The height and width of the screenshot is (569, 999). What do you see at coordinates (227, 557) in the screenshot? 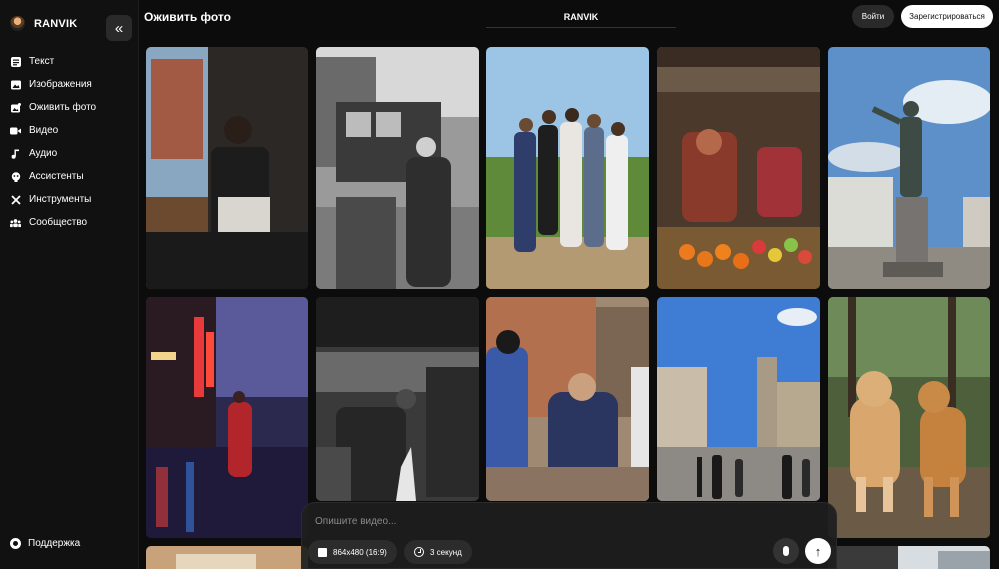
I see `gallery-item-interior` at bounding box center [227, 557].